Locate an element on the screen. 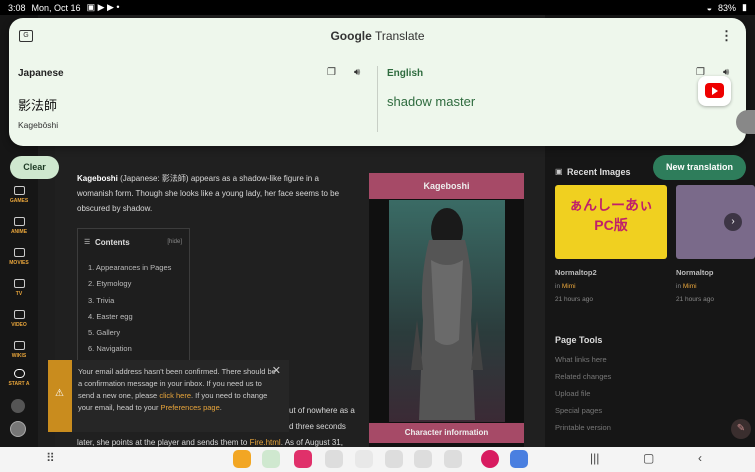 The height and width of the screenshot is (472, 755). status-date: Mon, Oct 16 is located at coordinates (56, 7).